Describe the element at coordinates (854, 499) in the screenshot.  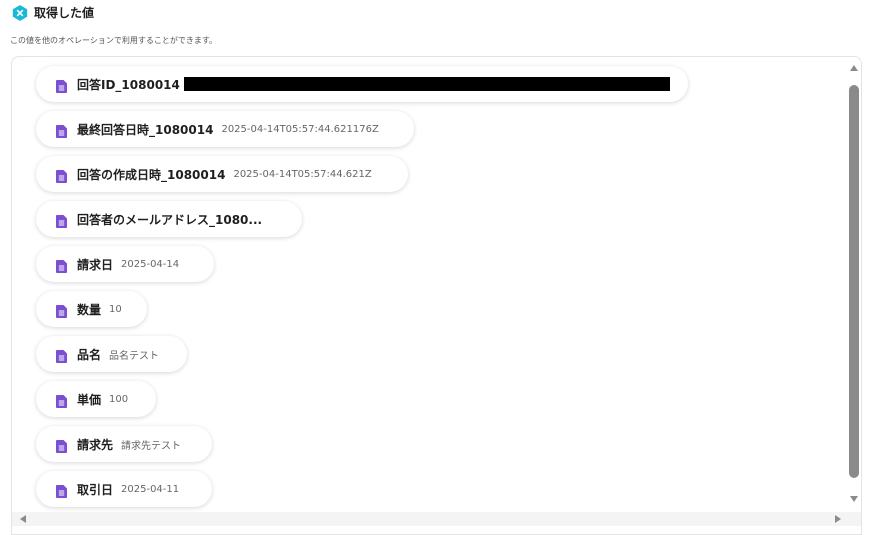
I see `scroll-down-icon` at that location.